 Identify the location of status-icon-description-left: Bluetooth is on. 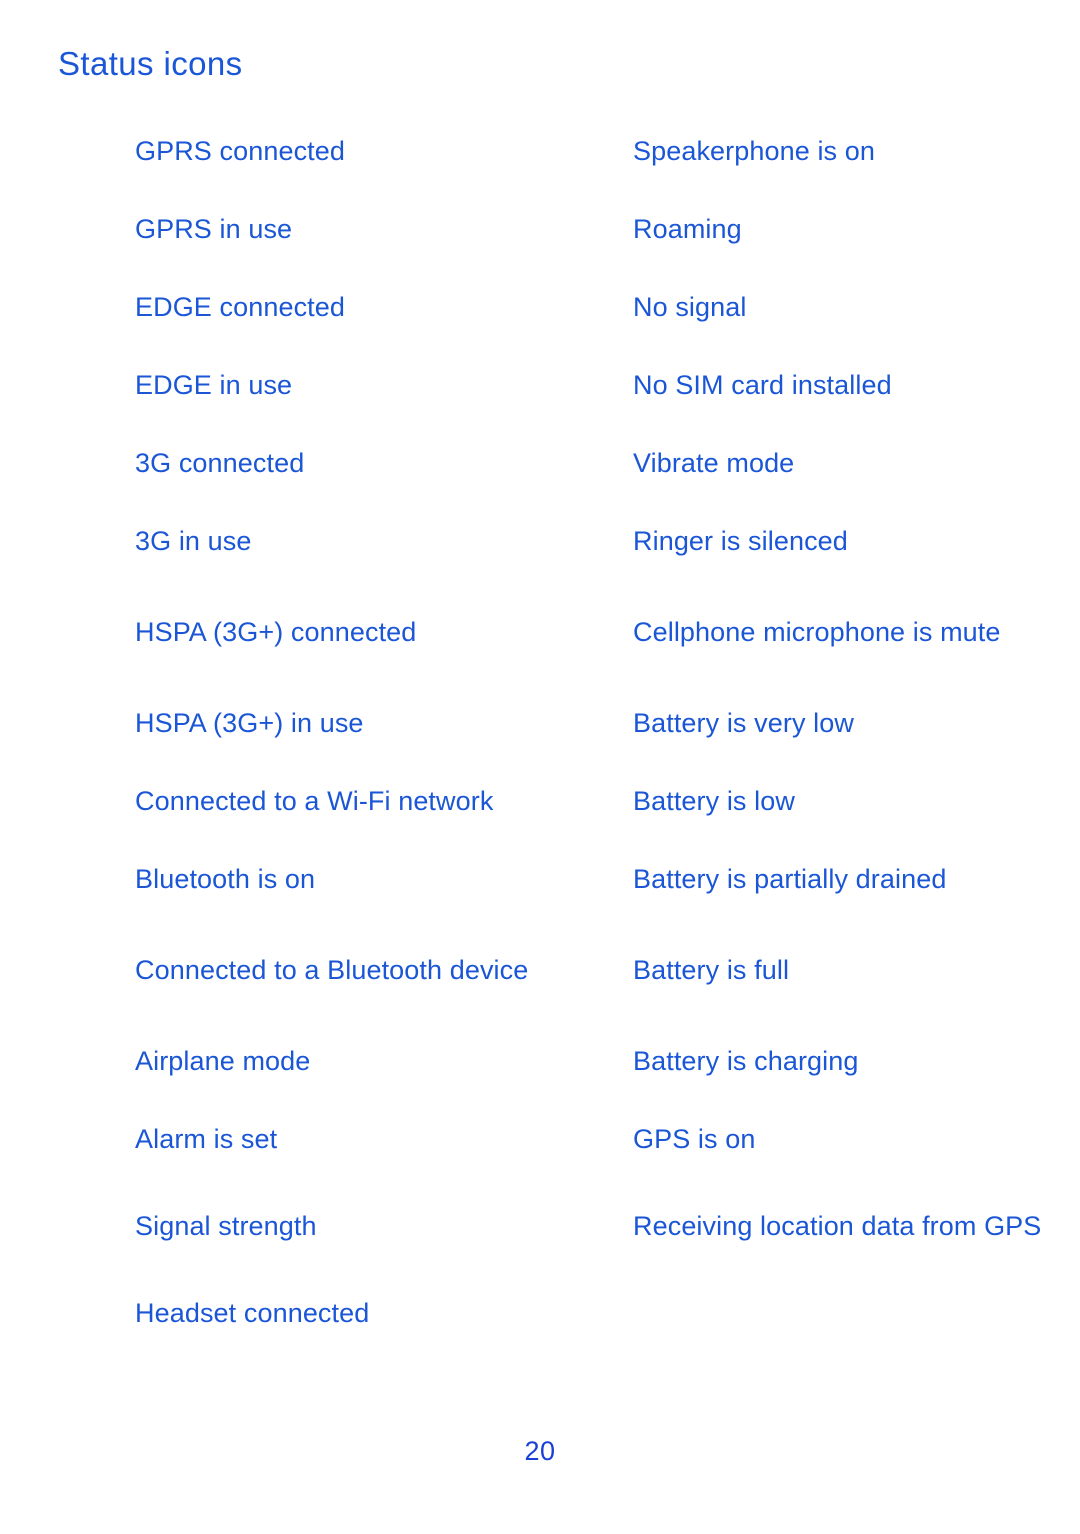
(316, 879).